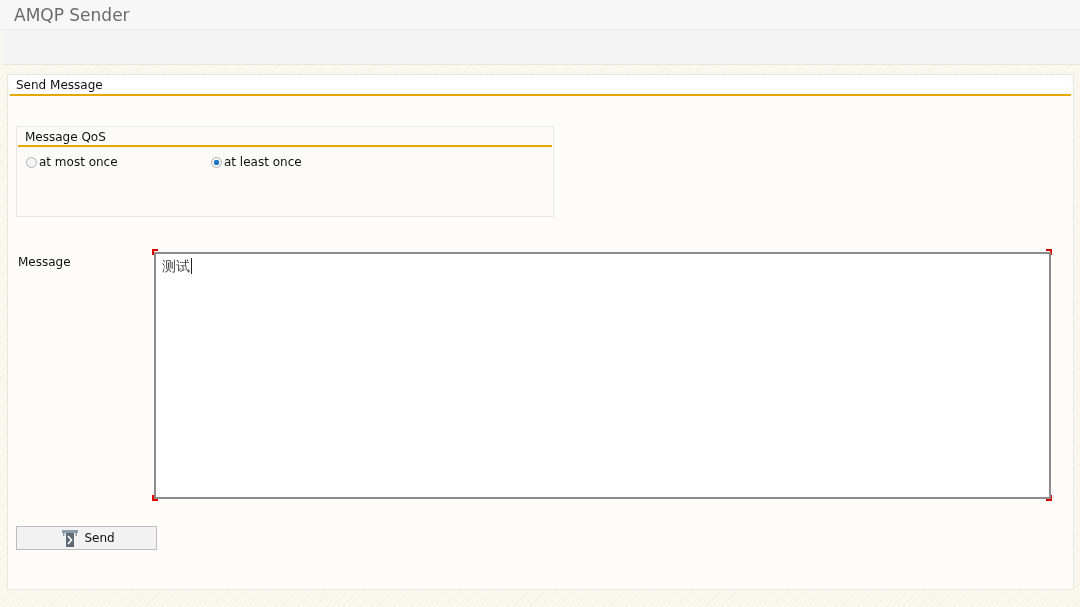  What do you see at coordinates (86, 538) in the screenshot?
I see `send-button: Send` at bounding box center [86, 538].